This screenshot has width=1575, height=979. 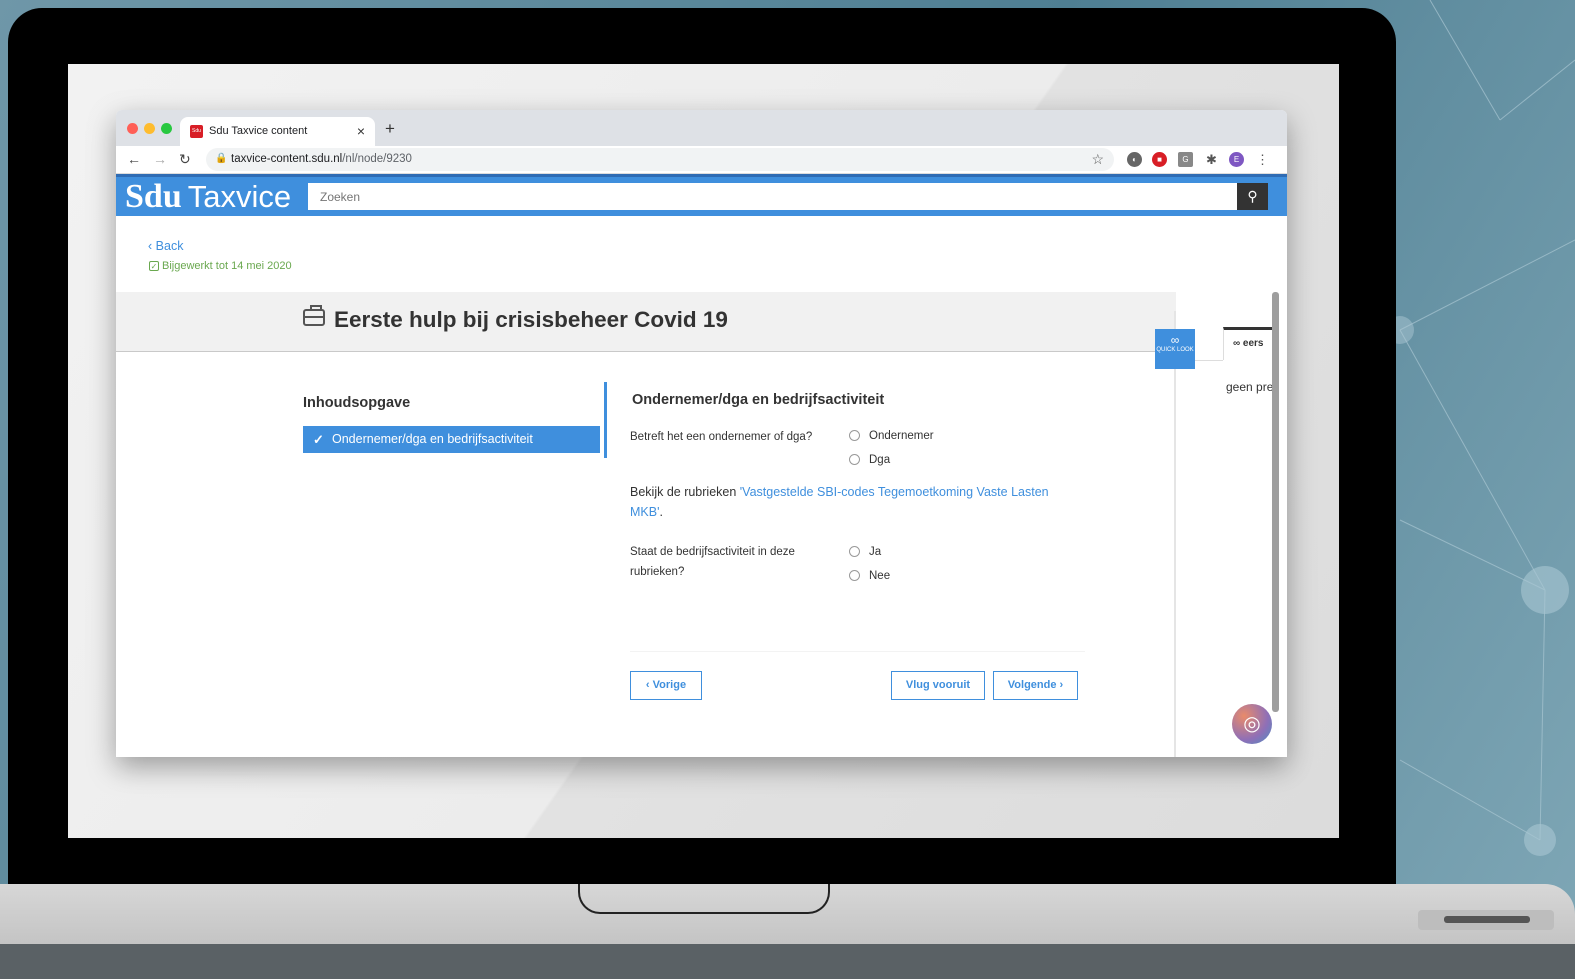 I want to click on title-band: Eerste hulp bij crisisbeheer Covid 19, so click(x=646, y=322).